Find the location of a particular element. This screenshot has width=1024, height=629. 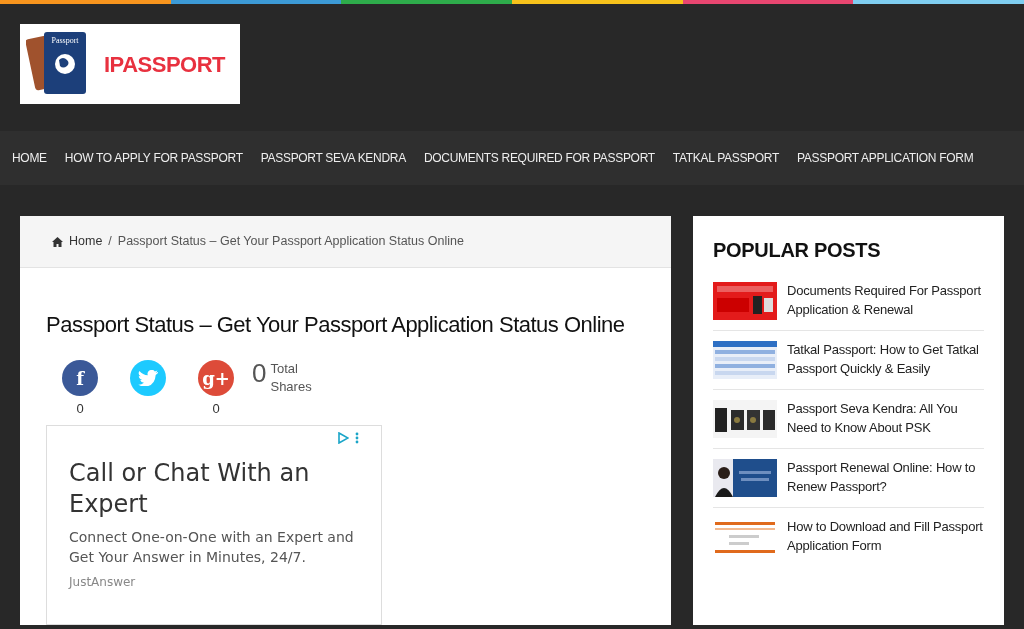

nav-link: HOME is located at coordinates (29, 158).